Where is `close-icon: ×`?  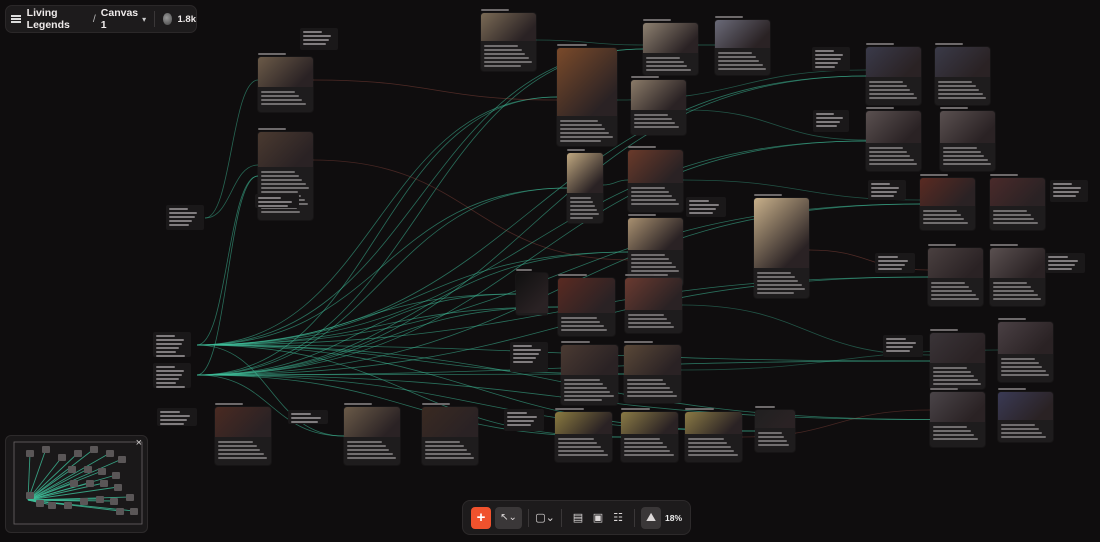
close-icon: × is located at coordinates (139, 443).